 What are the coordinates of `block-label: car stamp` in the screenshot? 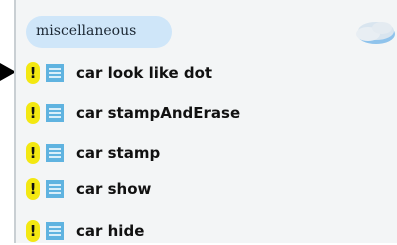 It's located at (118, 153).